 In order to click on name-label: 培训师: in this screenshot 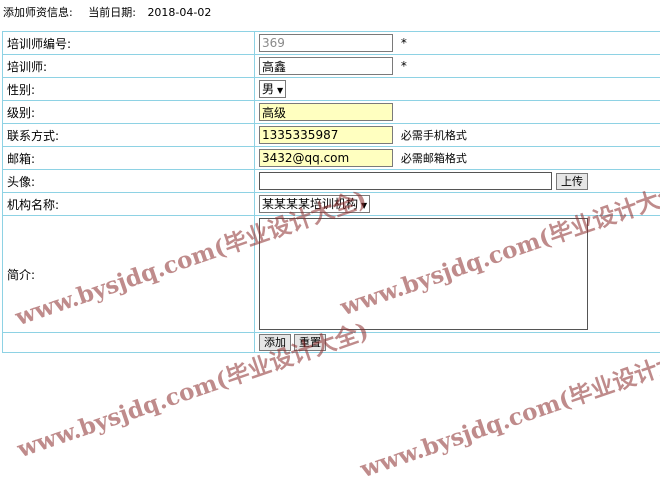, I will do `click(129, 66)`.